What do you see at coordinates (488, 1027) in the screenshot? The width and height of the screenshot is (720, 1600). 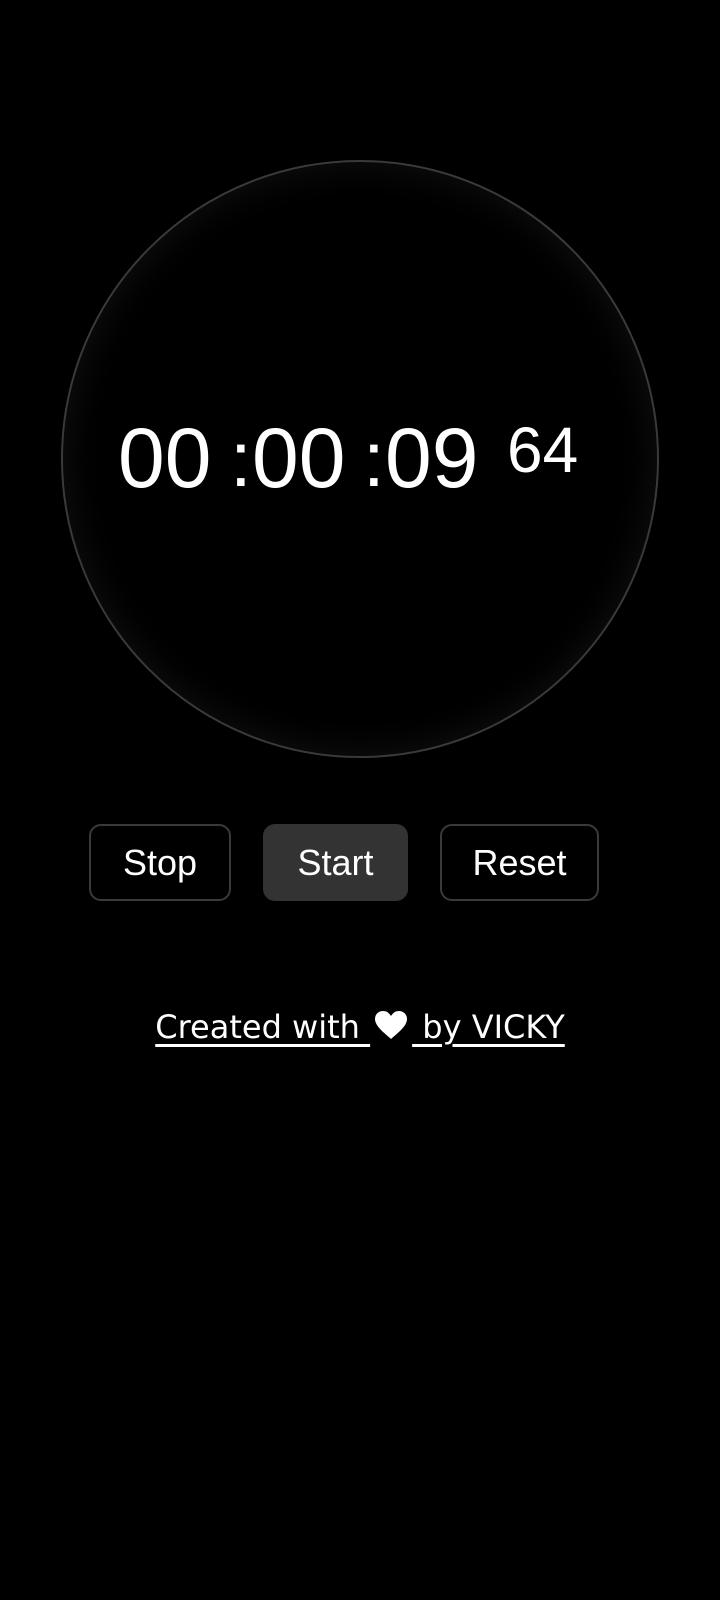 I see `credit-suffix: by VICKY` at bounding box center [488, 1027].